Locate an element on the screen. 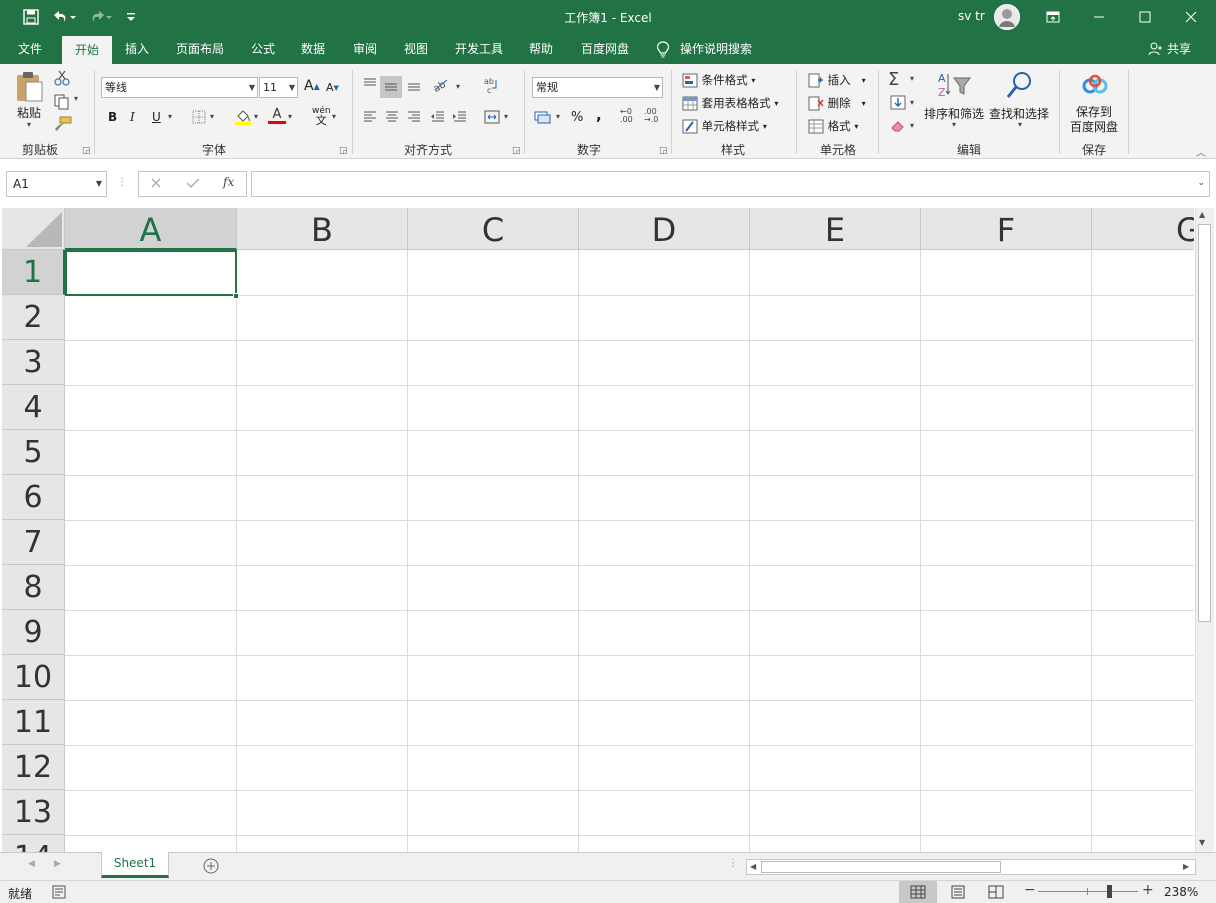 This screenshot has width=1216, height=903. share-button: 共享 is located at coordinates (1179, 49).